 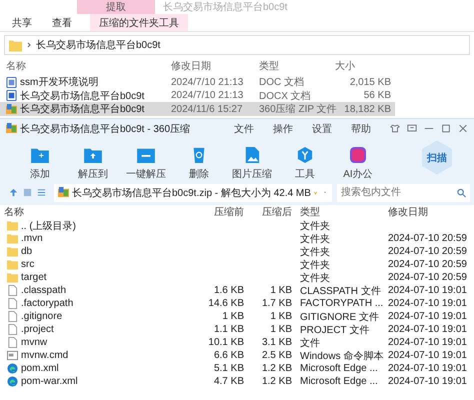 What do you see at coordinates (116, 7) in the screenshot?
I see `contextual-tab-header: 提取` at bounding box center [116, 7].